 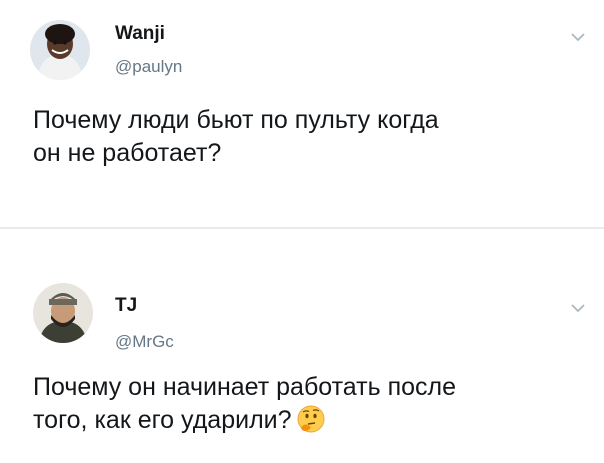 What do you see at coordinates (148, 67) in the screenshot?
I see `user-handle: @paulyn` at bounding box center [148, 67].